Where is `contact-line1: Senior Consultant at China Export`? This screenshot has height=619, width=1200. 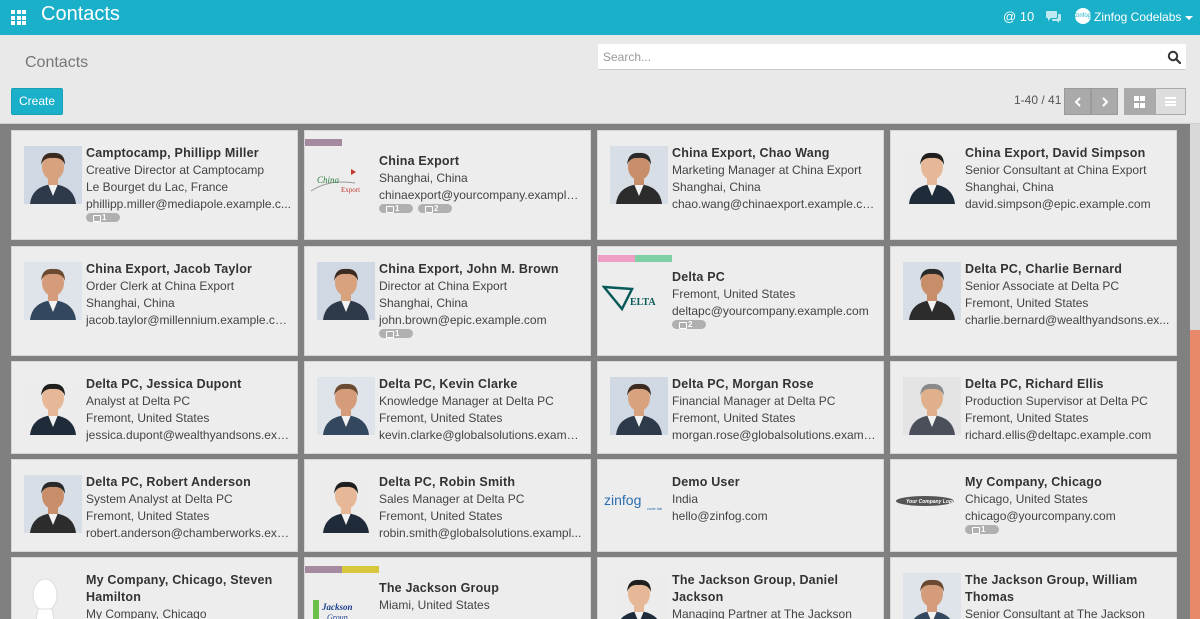
contact-line1: Senior Consultant at China Export is located at coordinates (1056, 170).